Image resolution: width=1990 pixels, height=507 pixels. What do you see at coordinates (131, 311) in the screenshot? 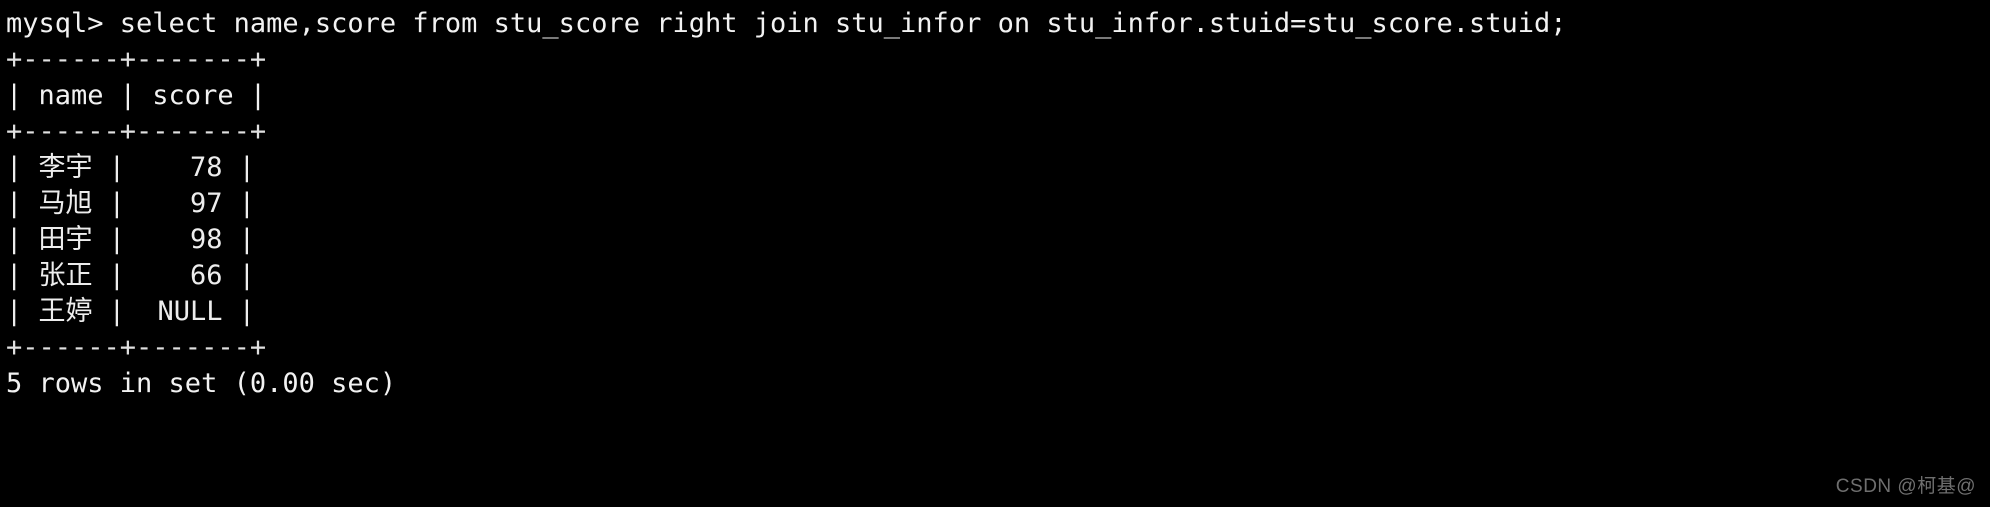
I see `table-row: | 王婷 | NULL |` at bounding box center [131, 311].